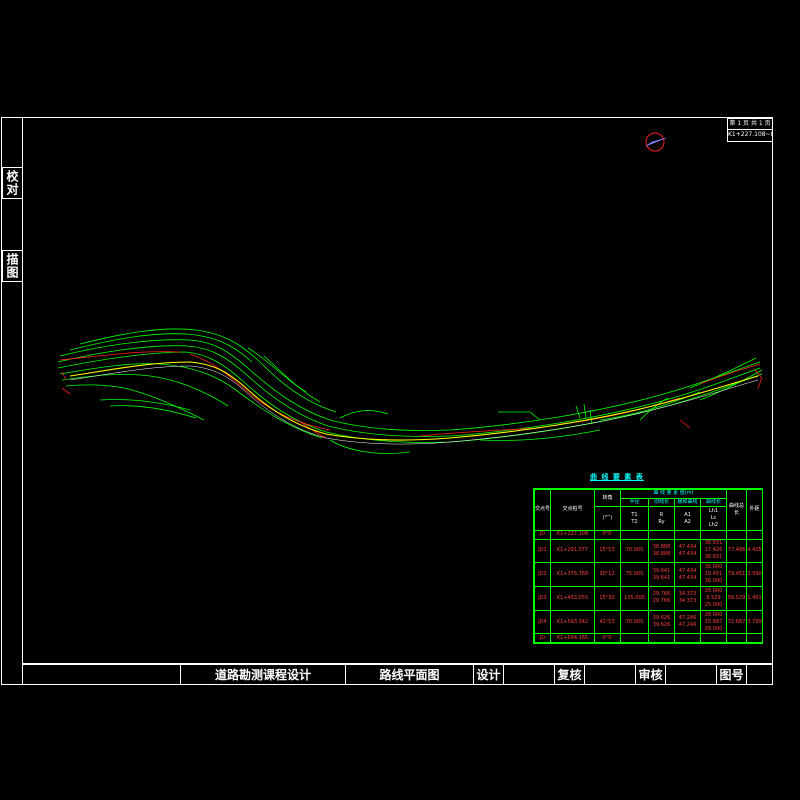 The height and width of the screenshot is (800, 800). What do you see at coordinates (414, 401) in the screenshot?
I see `road-centerline` at bounding box center [414, 401].